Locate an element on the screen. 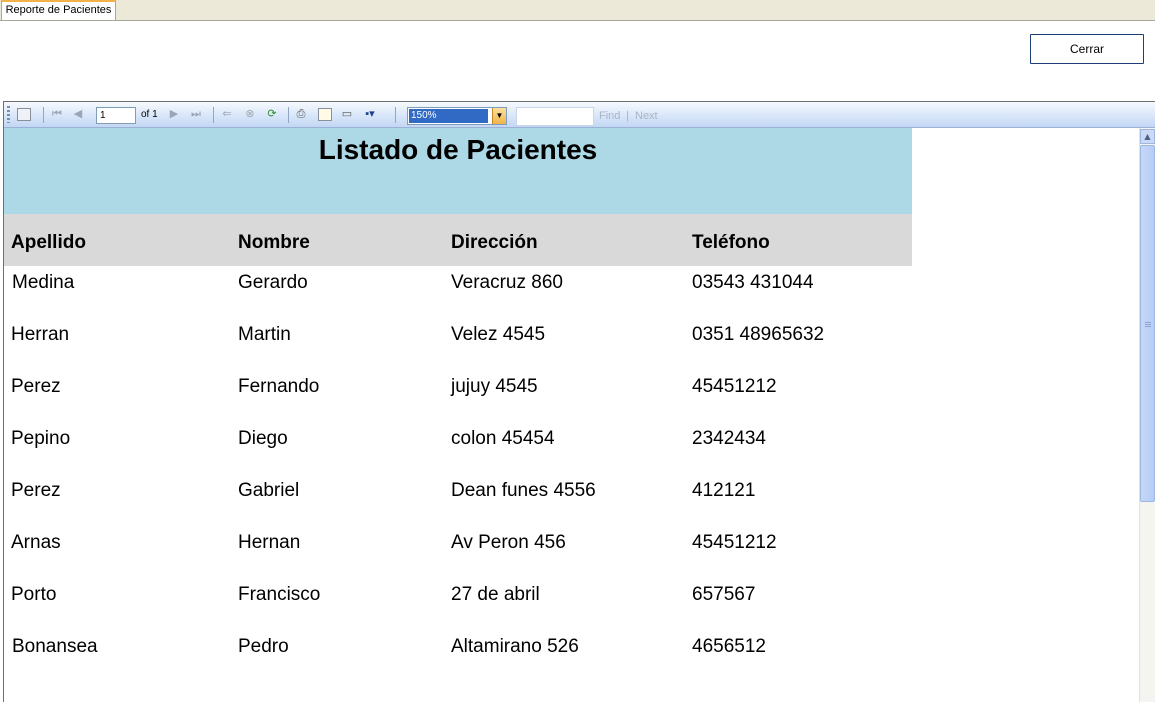 The image size is (1155, 702). cell-nombre: Francisco is located at coordinates (279, 594).